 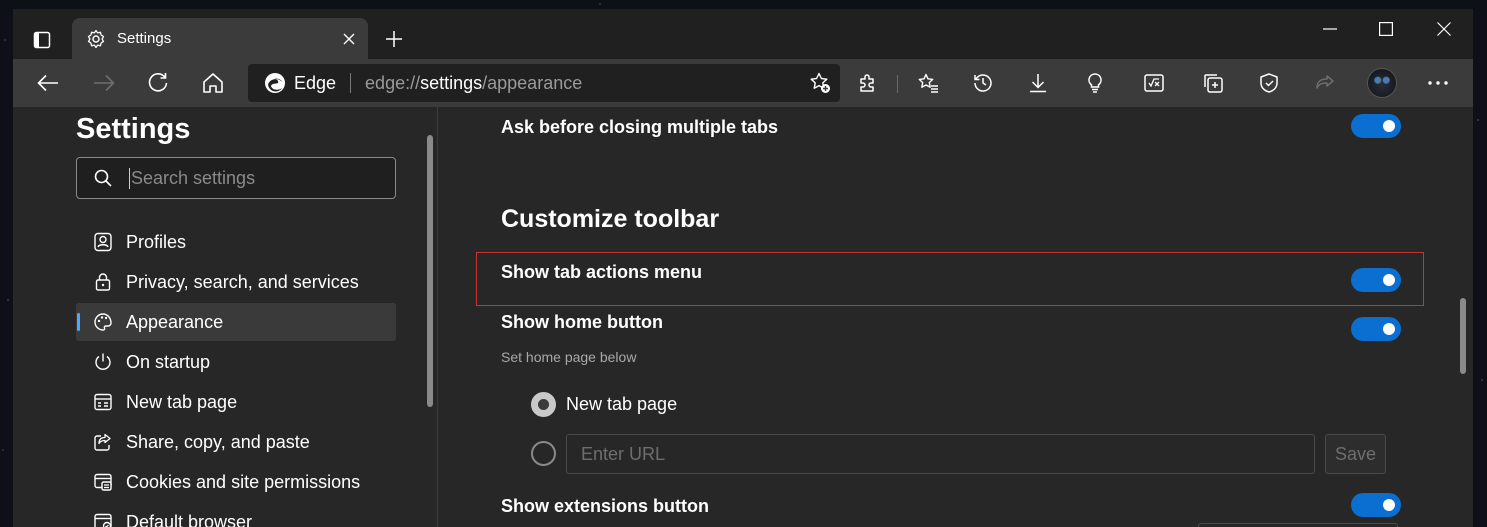 What do you see at coordinates (610, 219) in the screenshot?
I see `section-title-customize-toolbar: Customize toolbar` at bounding box center [610, 219].